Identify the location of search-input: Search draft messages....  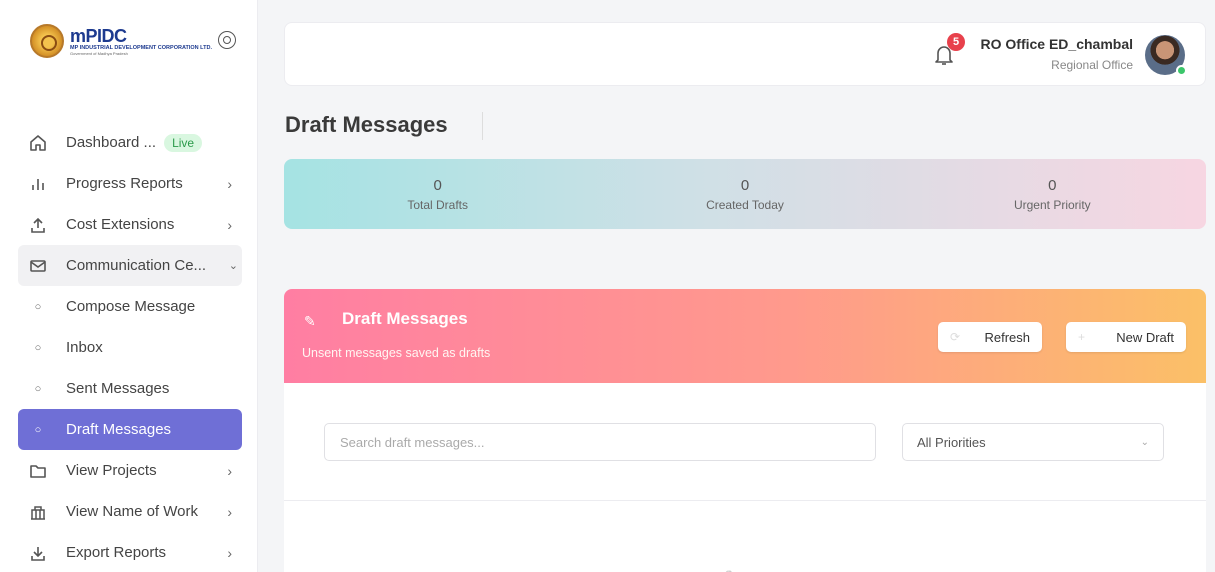
(600, 442).